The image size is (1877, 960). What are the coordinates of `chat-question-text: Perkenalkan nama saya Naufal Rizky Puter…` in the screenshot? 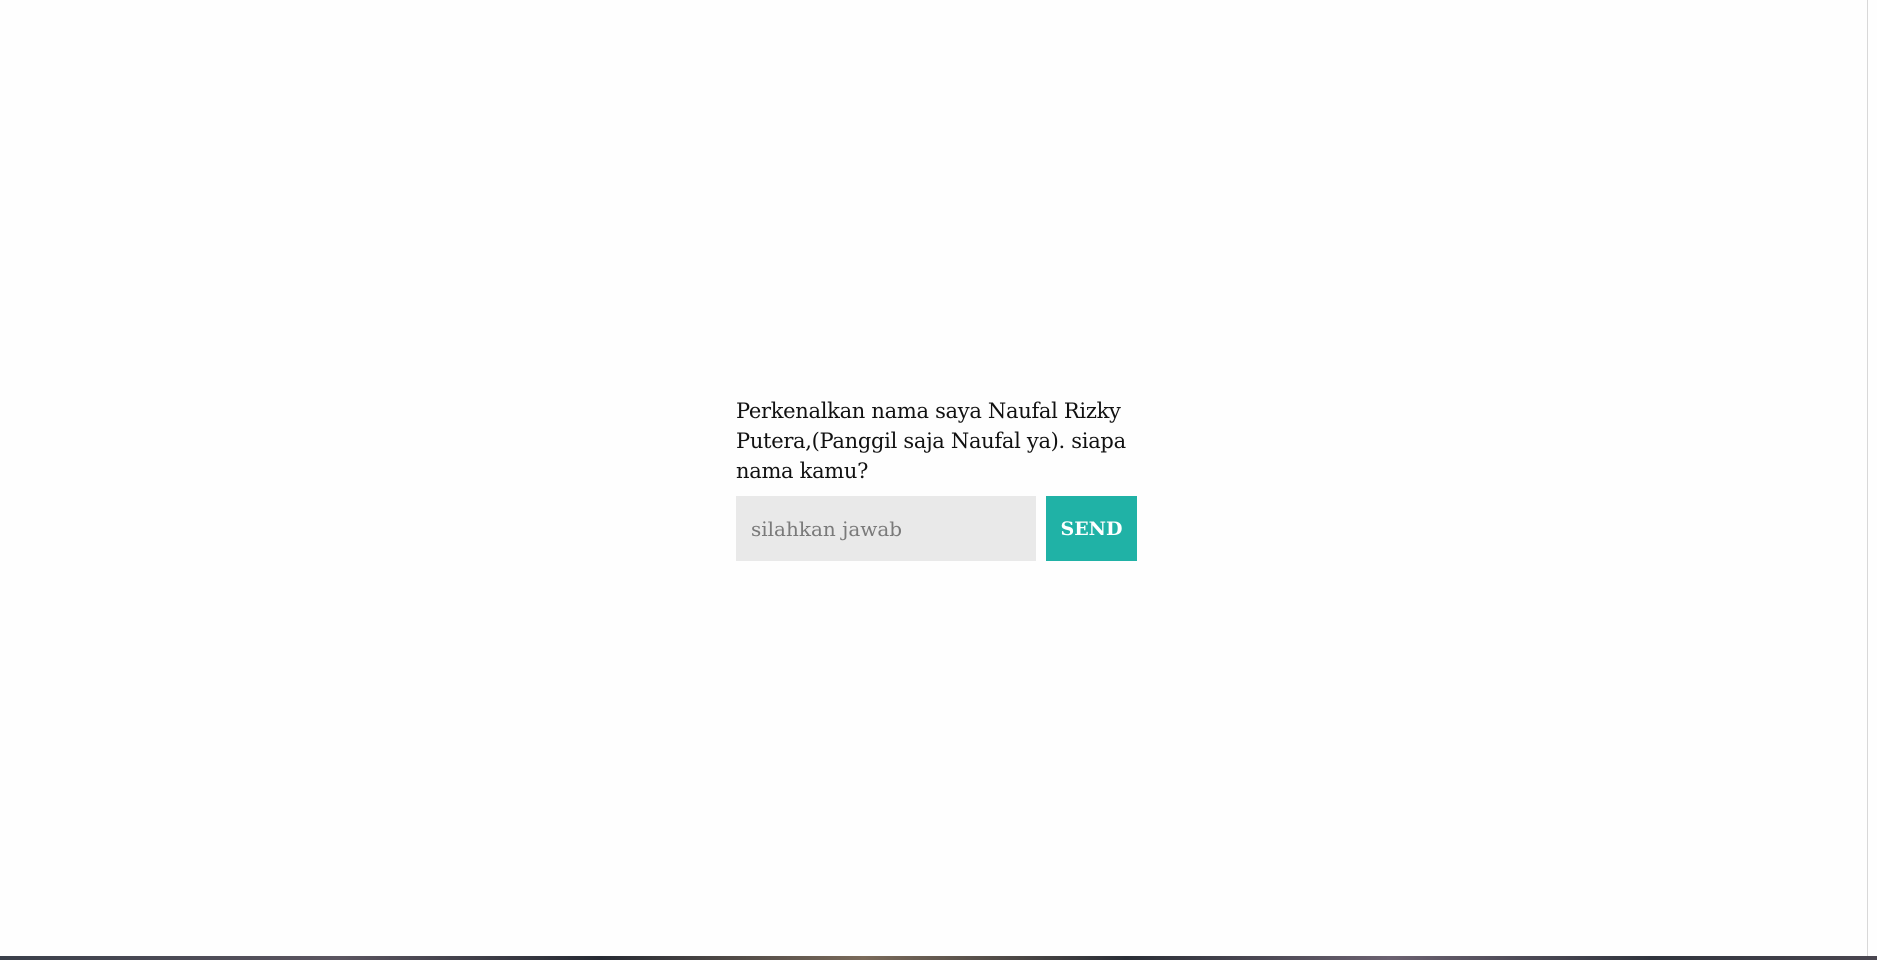 It's located at (931, 441).